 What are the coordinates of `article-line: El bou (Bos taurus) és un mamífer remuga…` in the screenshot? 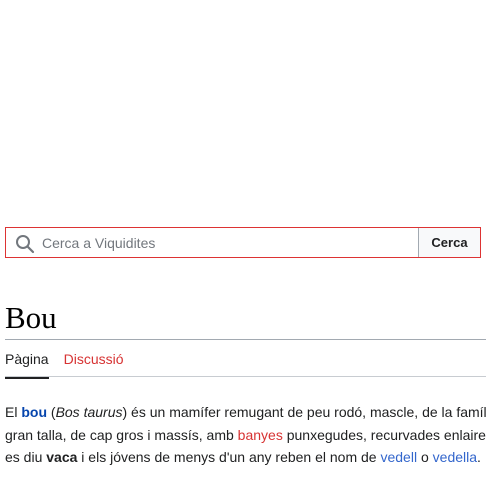 It's located at (245, 412).